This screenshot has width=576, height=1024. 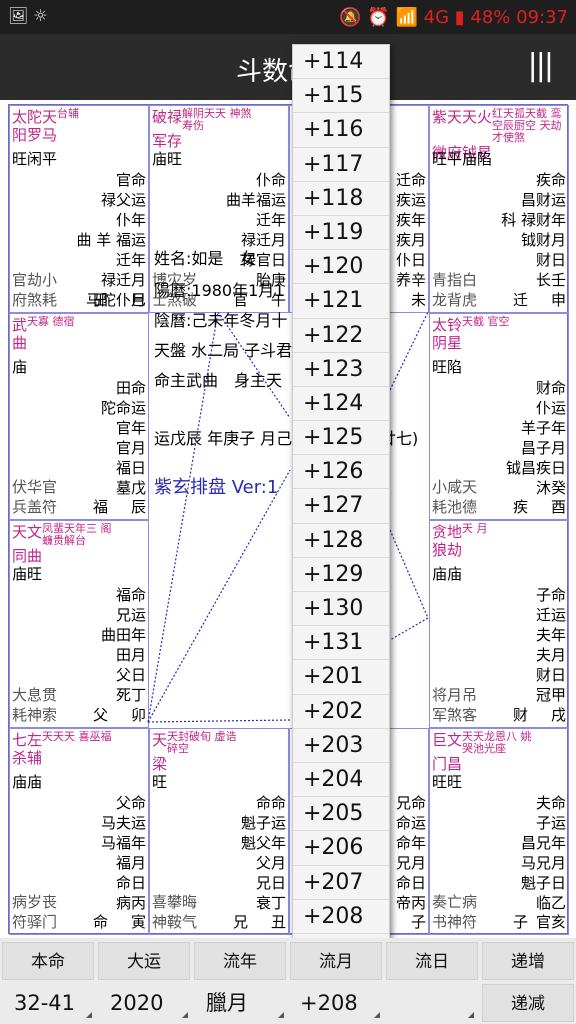 I want to click on dropdown-option: +122, so click(x=341, y=336).